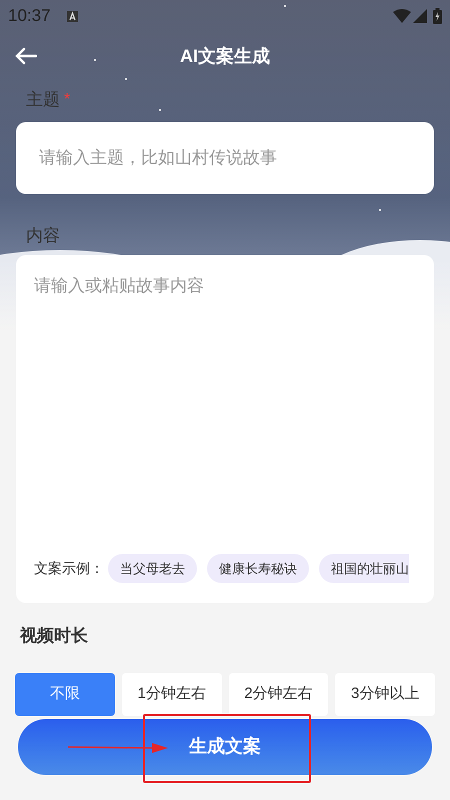 This screenshot has width=450, height=800. I want to click on topic-field: 请输入主题，比如山村传说故事, so click(225, 158).